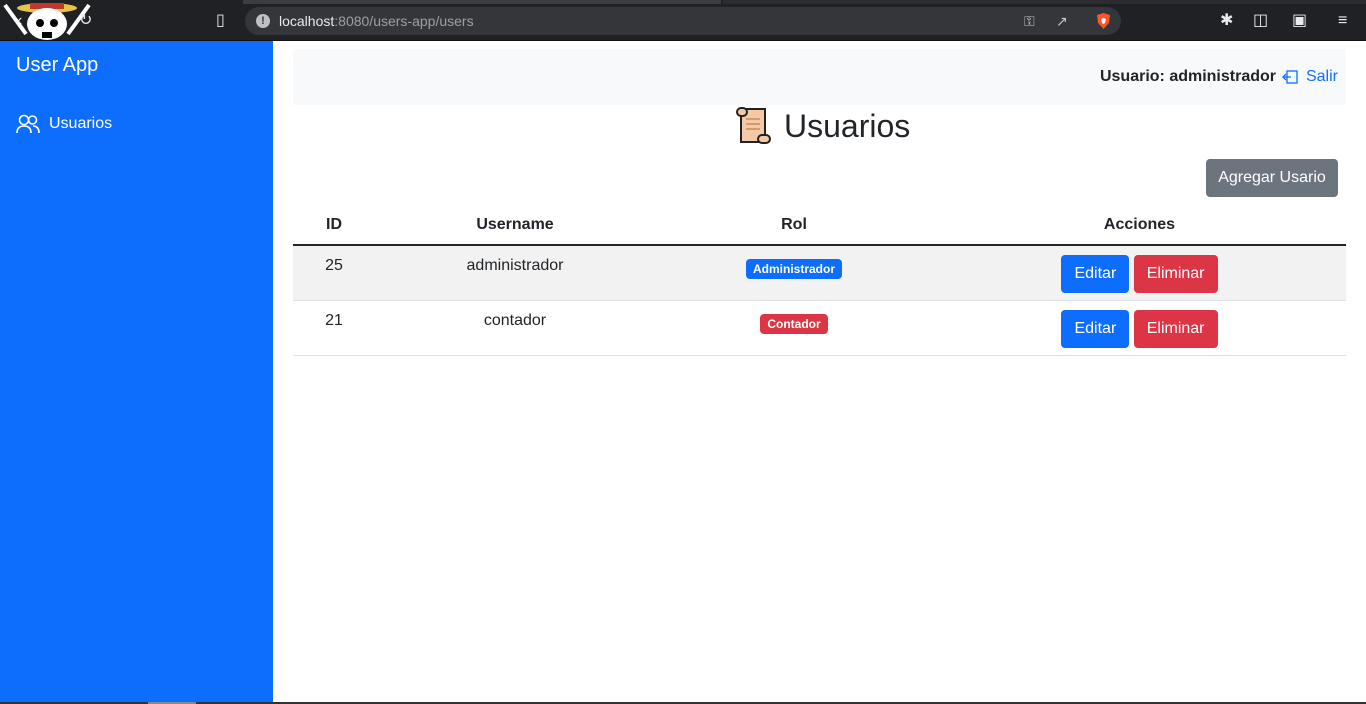  What do you see at coordinates (515, 328) in the screenshot?
I see `cell-username: contador` at bounding box center [515, 328].